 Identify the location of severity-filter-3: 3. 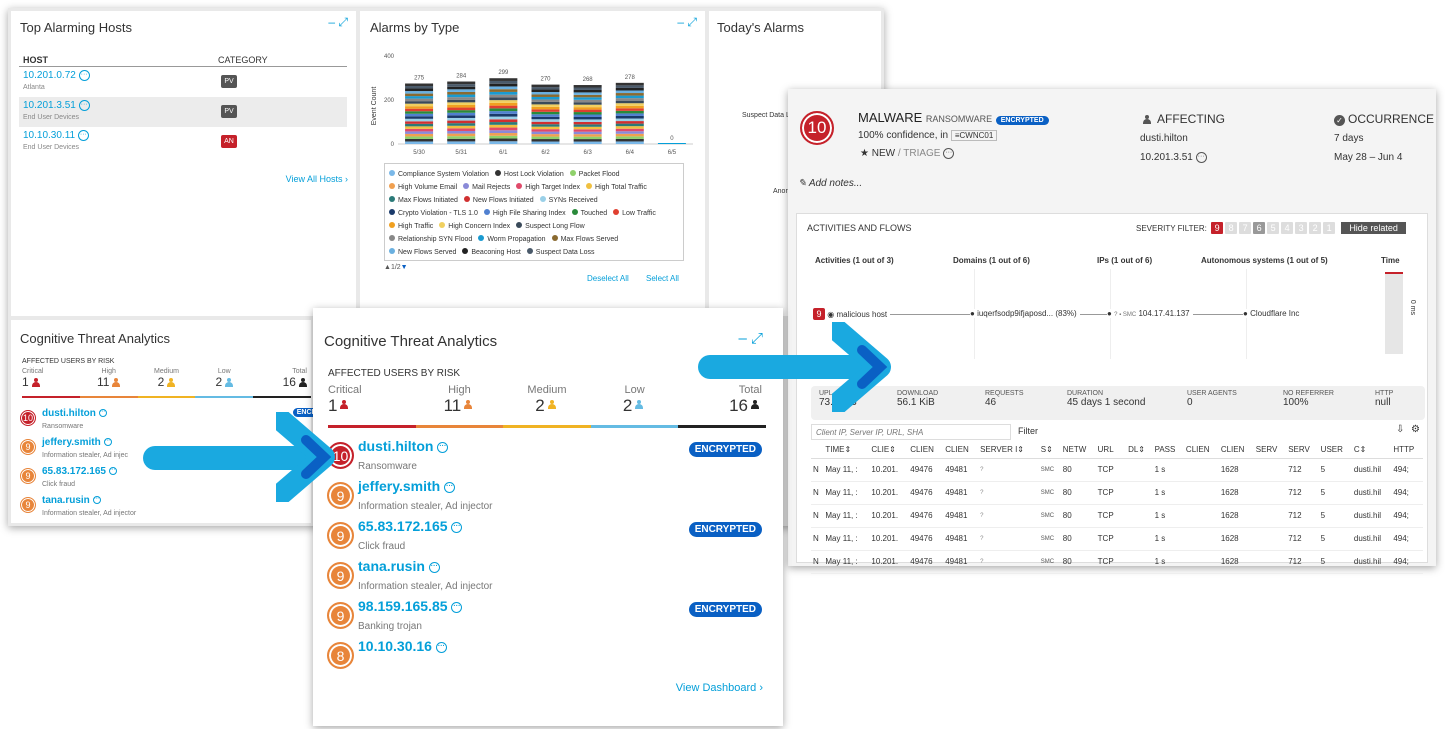
(1301, 228).